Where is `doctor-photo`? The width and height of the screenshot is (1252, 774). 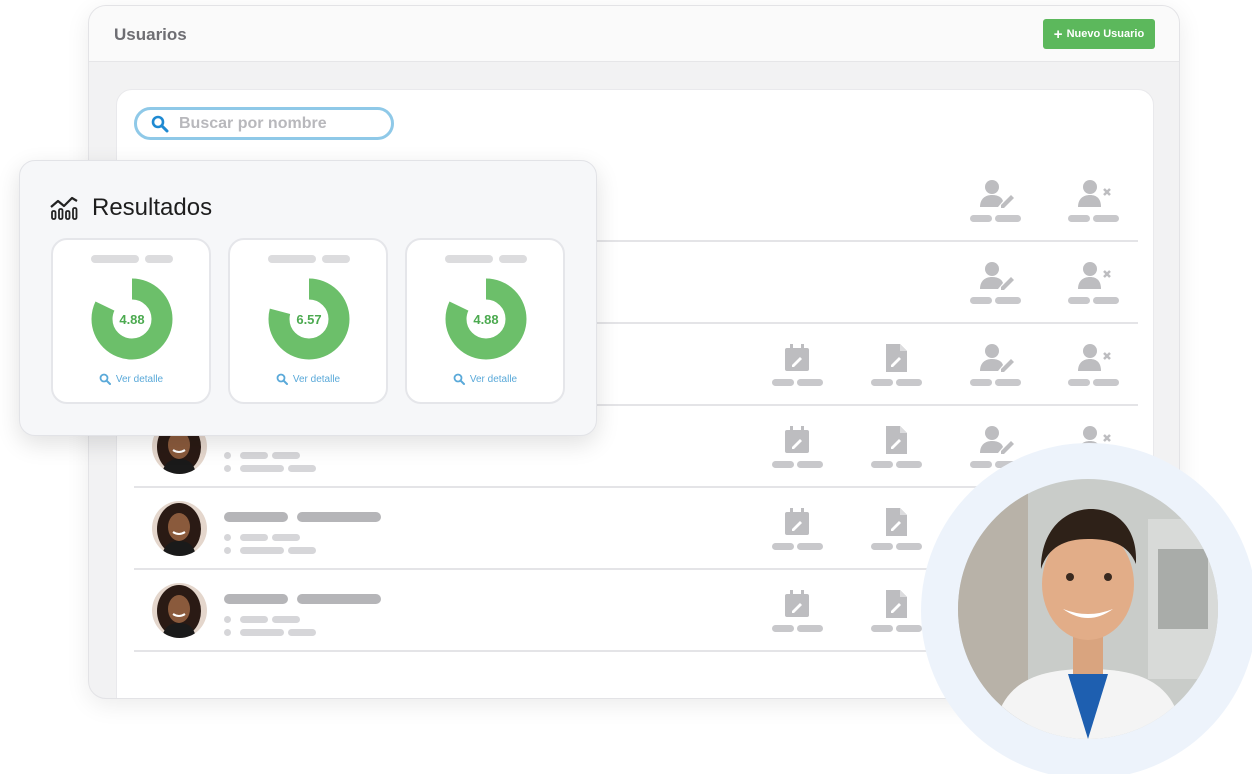
doctor-photo is located at coordinates (1088, 609).